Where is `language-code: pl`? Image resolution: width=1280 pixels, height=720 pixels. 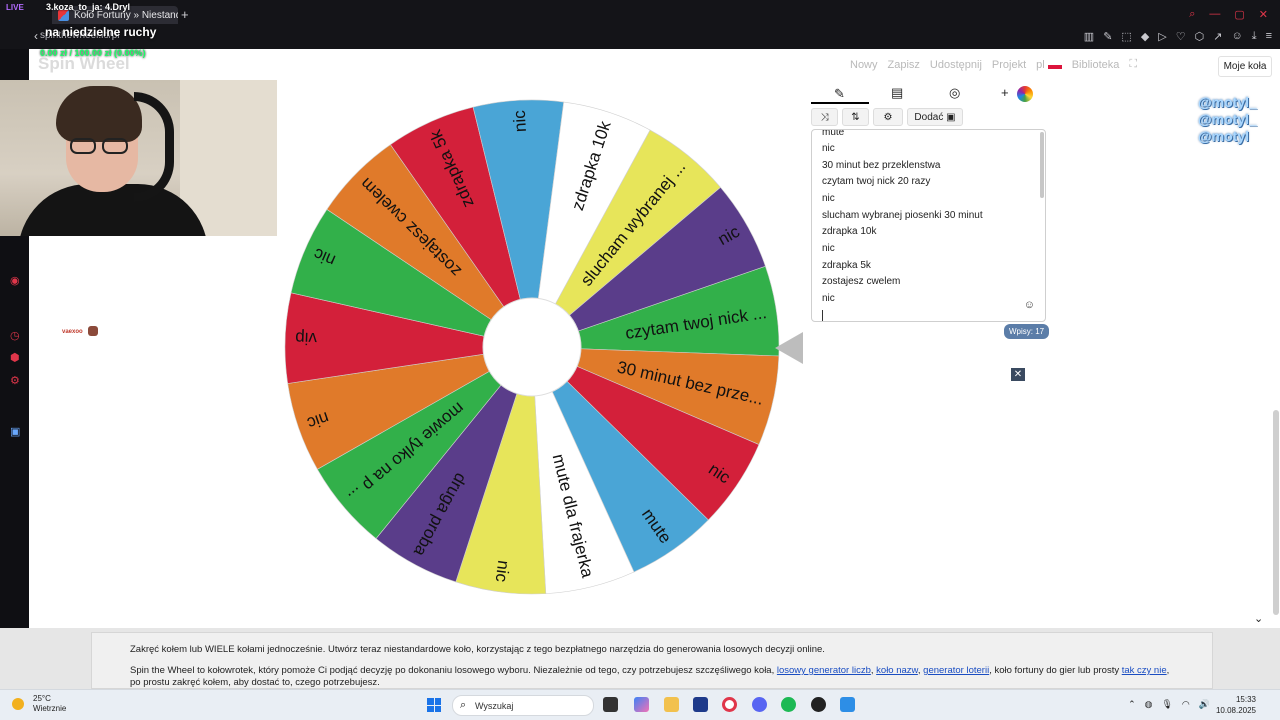 language-code: pl is located at coordinates (1040, 64).